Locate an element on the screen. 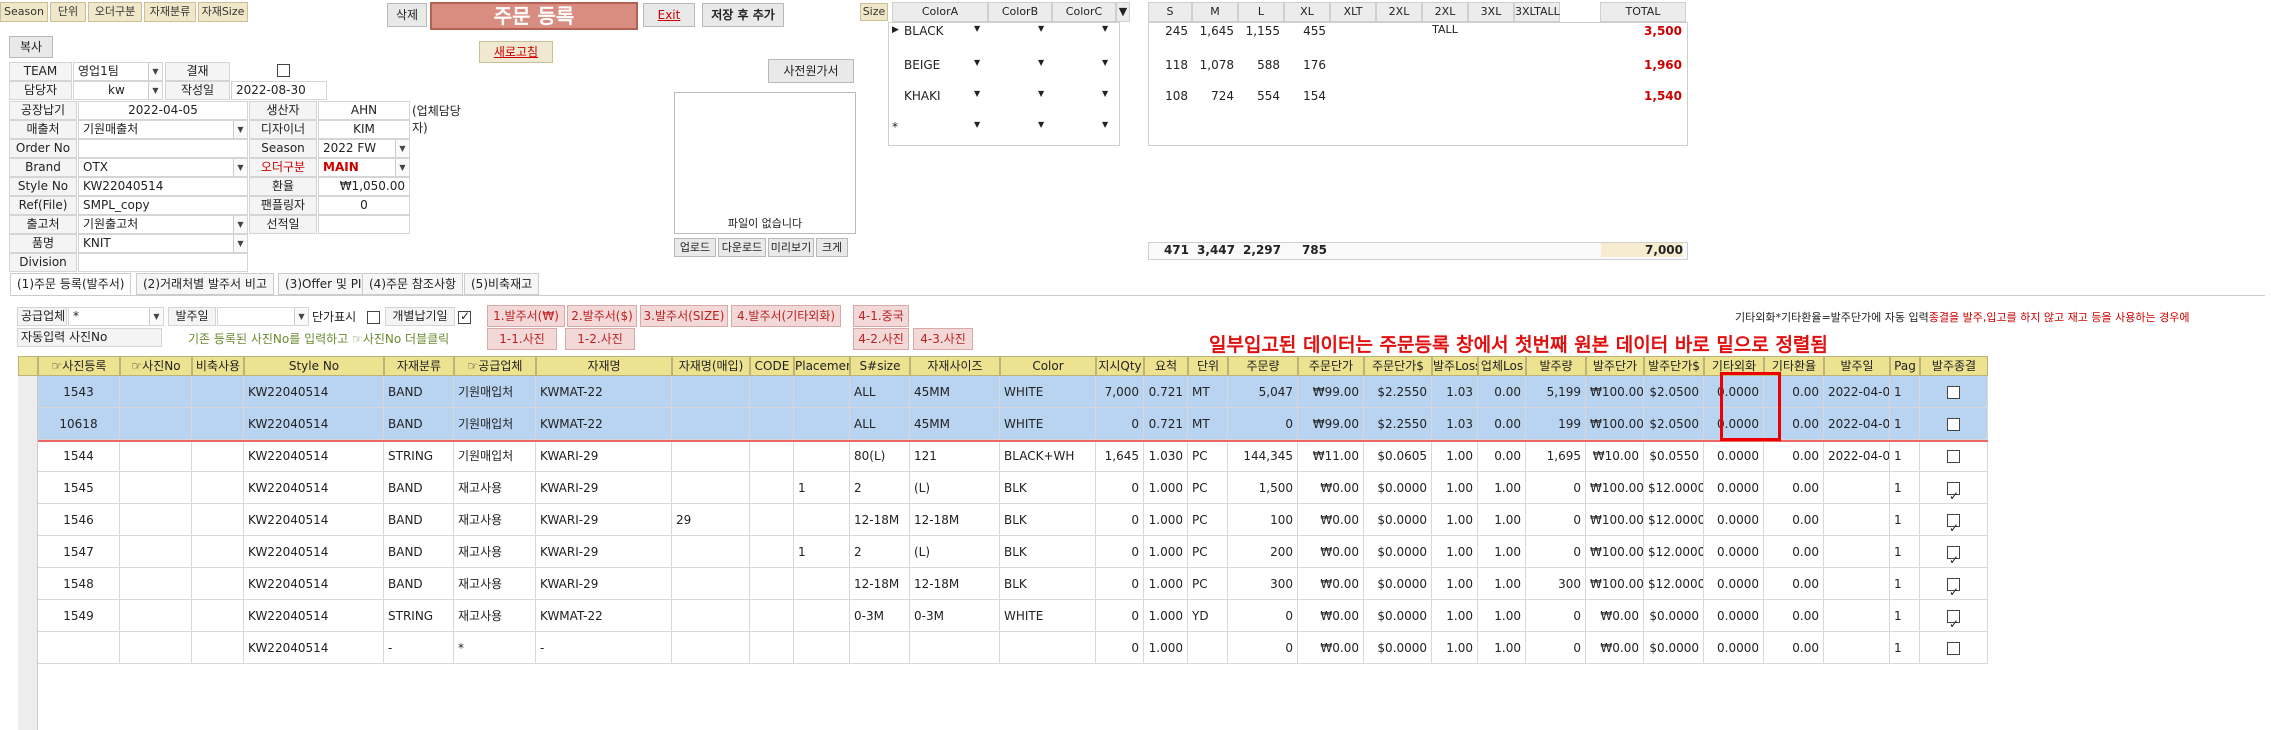  factory-due-field: 2022-04-05 is located at coordinates (163, 110).